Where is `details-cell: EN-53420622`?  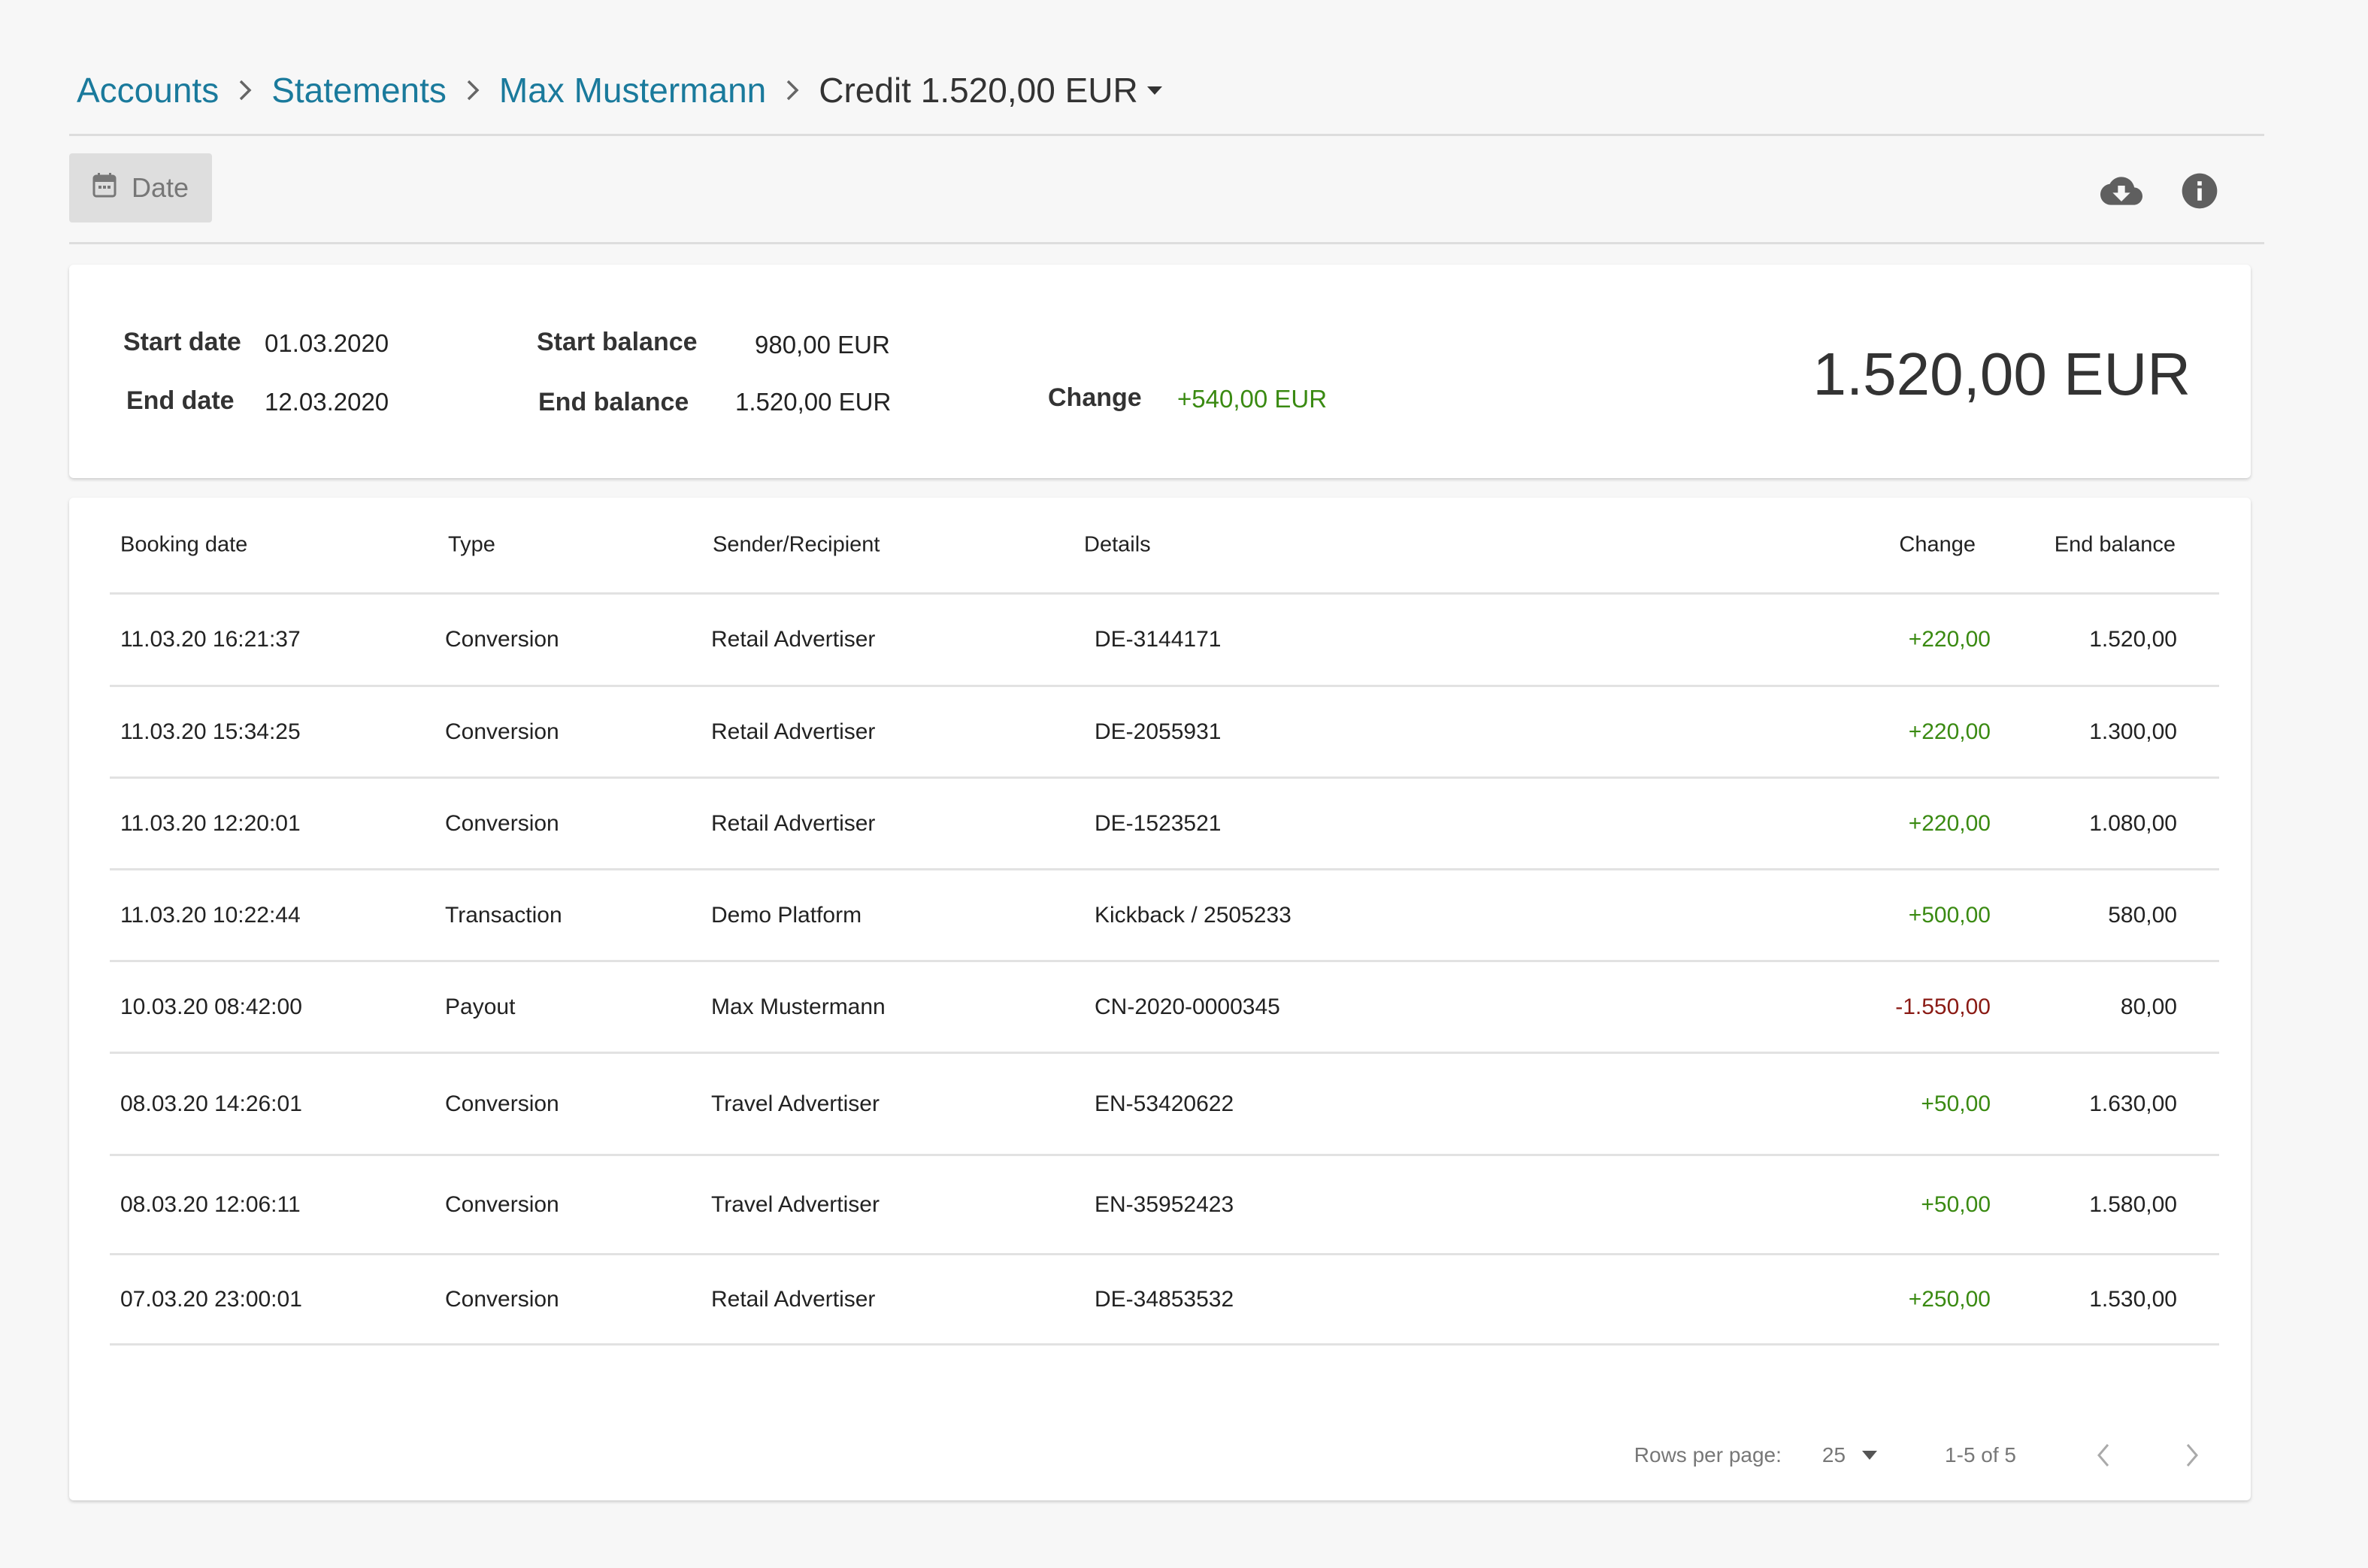 details-cell: EN-53420622 is located at coordinates (1164, 1103).